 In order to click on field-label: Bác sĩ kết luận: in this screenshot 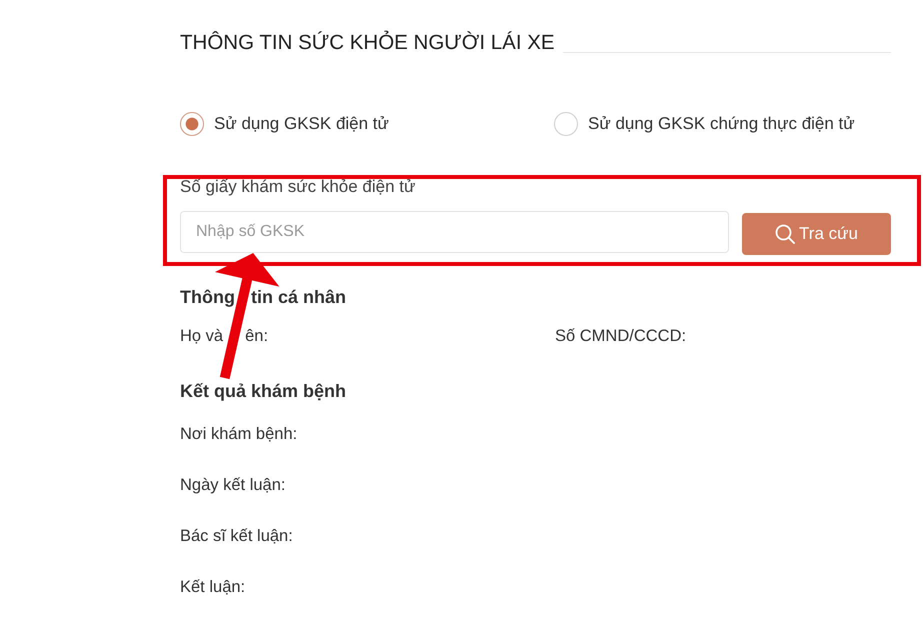, I will do `click(236, 536)`.